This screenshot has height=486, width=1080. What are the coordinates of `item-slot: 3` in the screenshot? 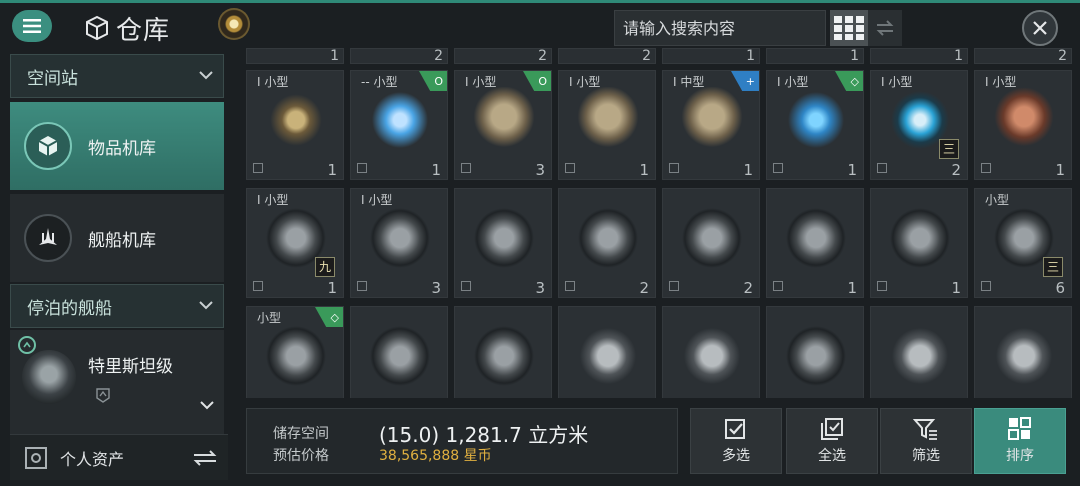 It's located at (503, 243).